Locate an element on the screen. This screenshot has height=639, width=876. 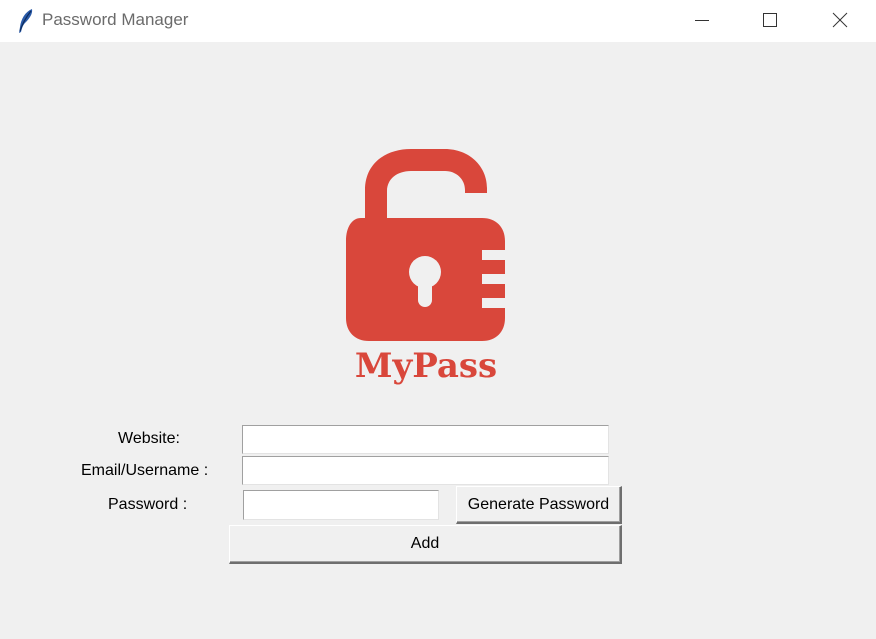
feather-icon is located at coordinates (26, 21).